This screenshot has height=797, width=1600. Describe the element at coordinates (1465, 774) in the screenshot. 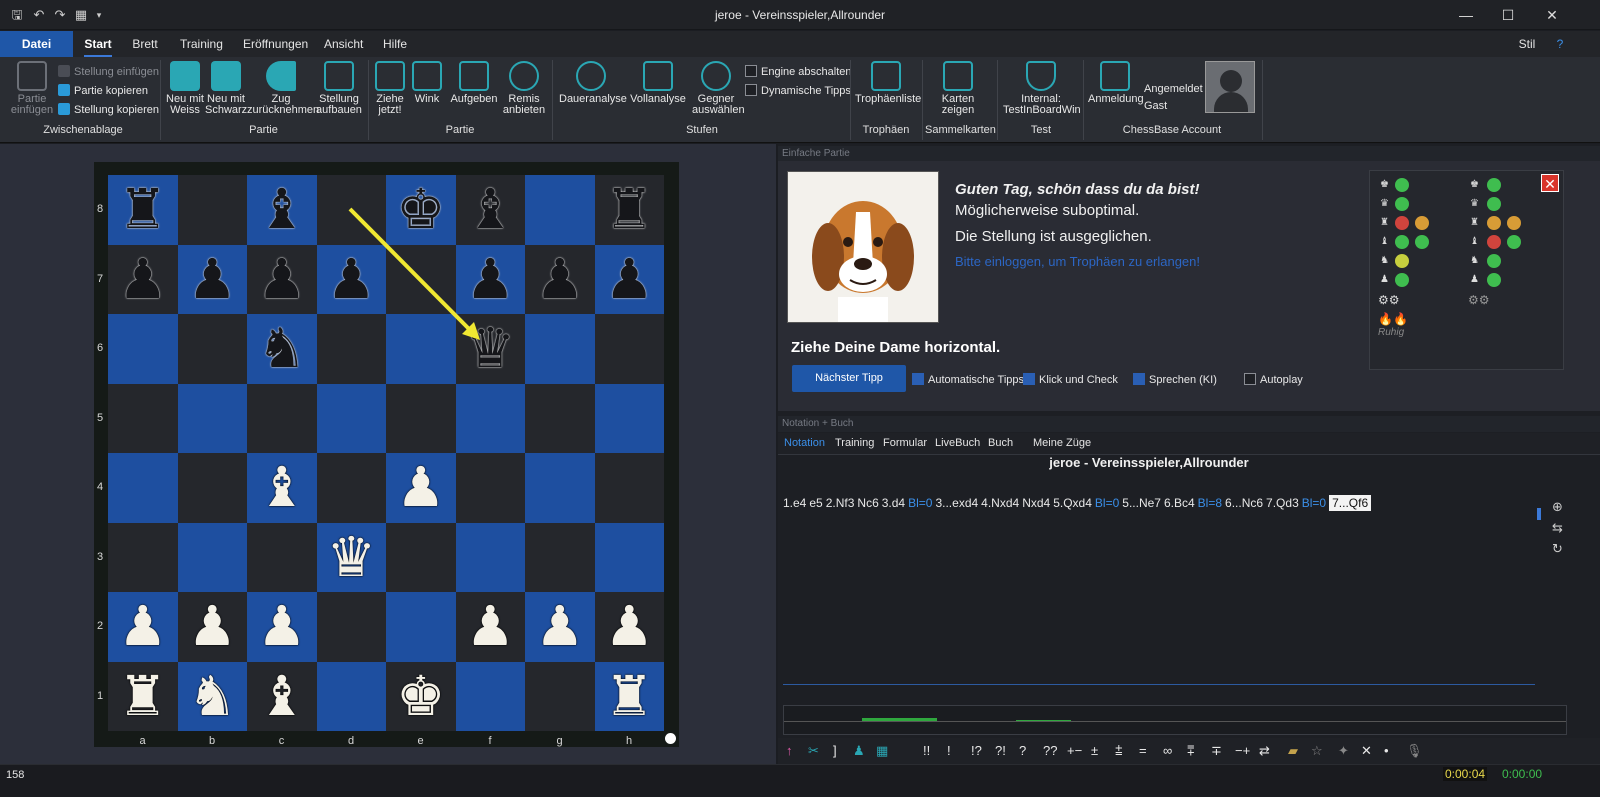

I see `white-clock: 0:00:04` at that location.